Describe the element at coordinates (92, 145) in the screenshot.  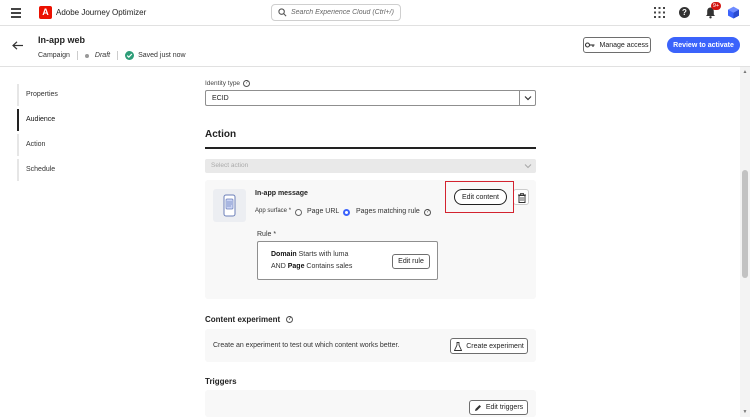
I see `nav-item-action: Action` at that location.